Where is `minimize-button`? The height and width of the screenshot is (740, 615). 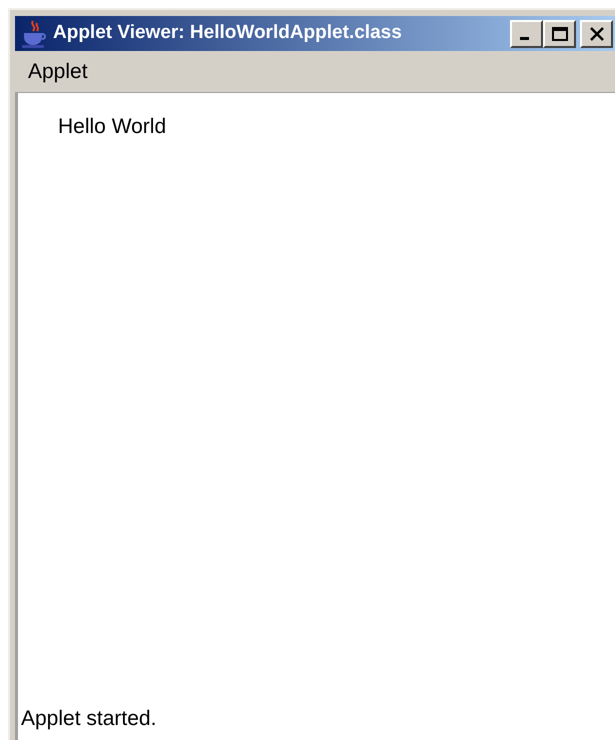
minimize-button is located at coordinates (526, 34).